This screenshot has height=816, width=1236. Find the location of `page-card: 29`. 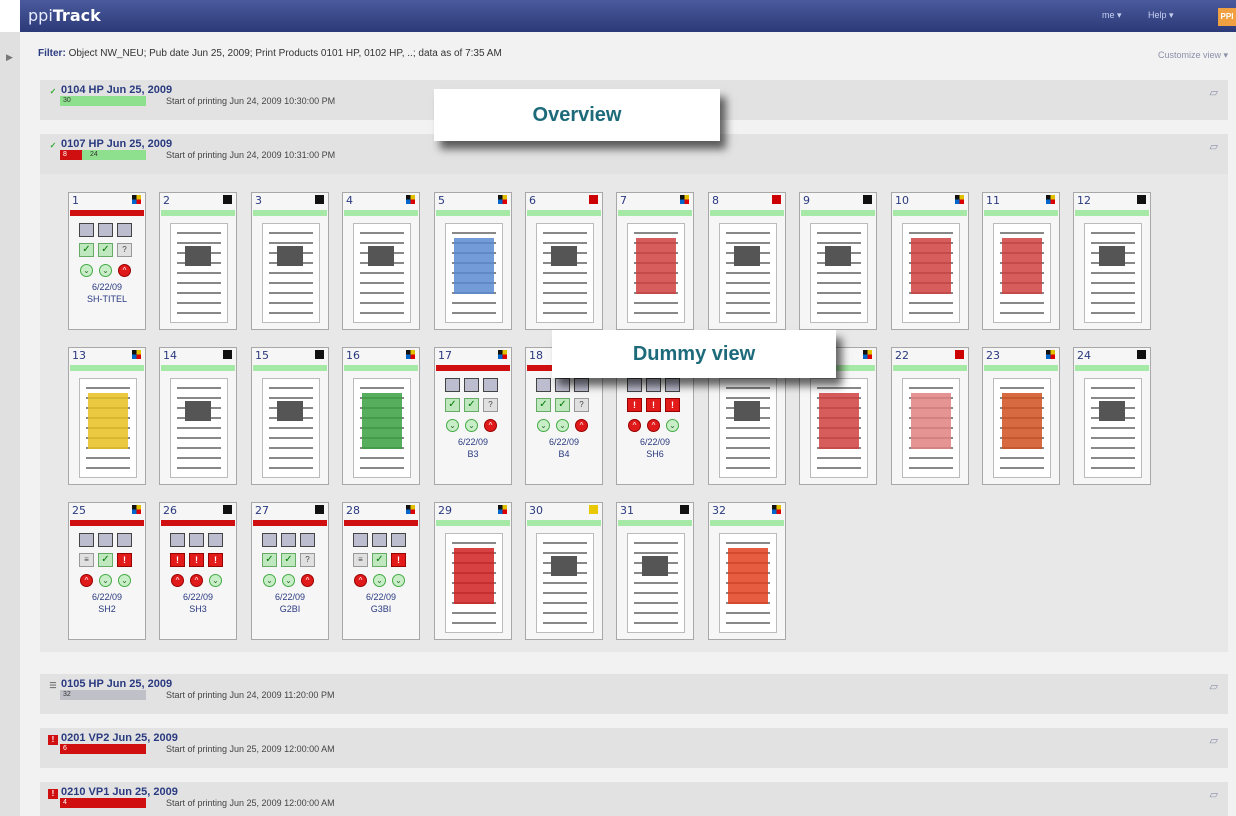

page-card: 29 is located at coordinates (473, 571).